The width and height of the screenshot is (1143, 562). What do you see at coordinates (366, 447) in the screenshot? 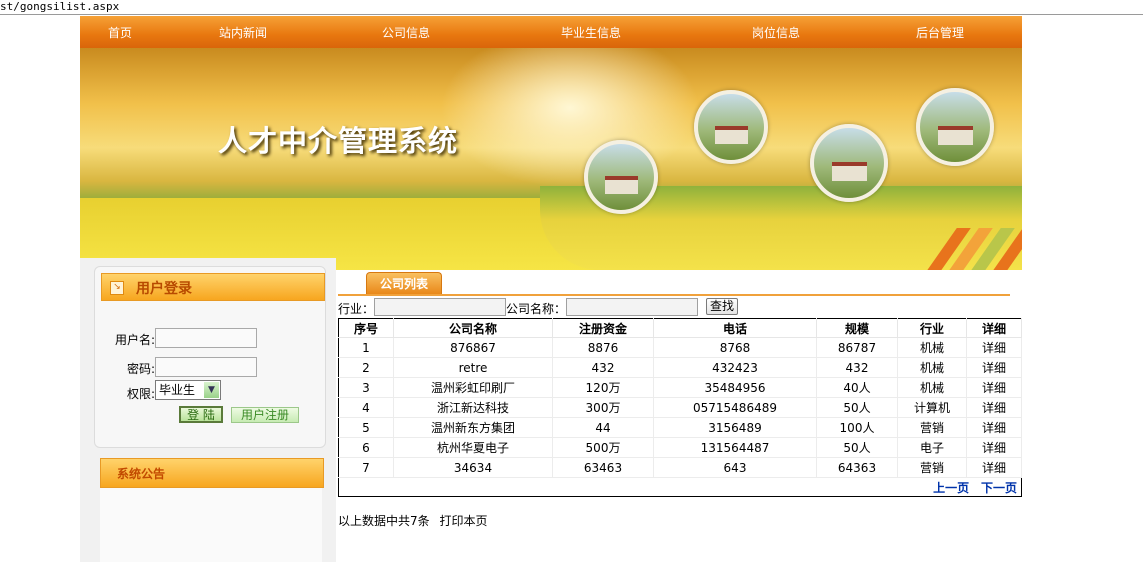
I see `cell-index: 6` at bounding box center [366, 447].